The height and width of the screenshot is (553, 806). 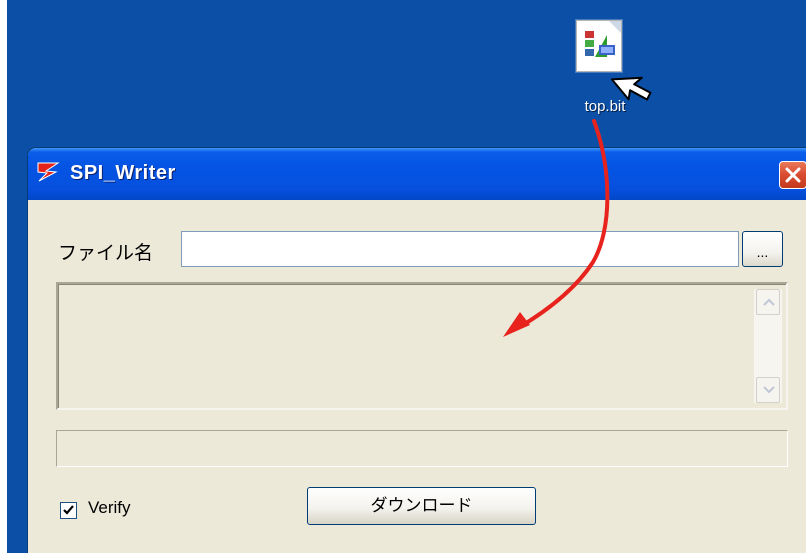 What do you see at coordinates (768, 346) in the screenshot?
I see `vertical-scrollbar` at bounding box center [768, 346].